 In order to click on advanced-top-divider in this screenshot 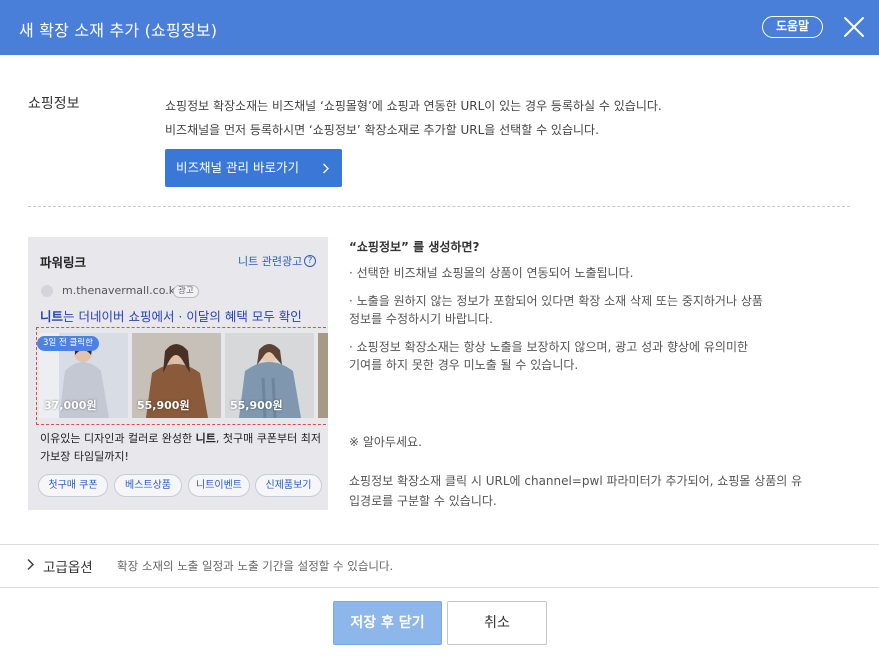, I will do `click(439, 544)`.